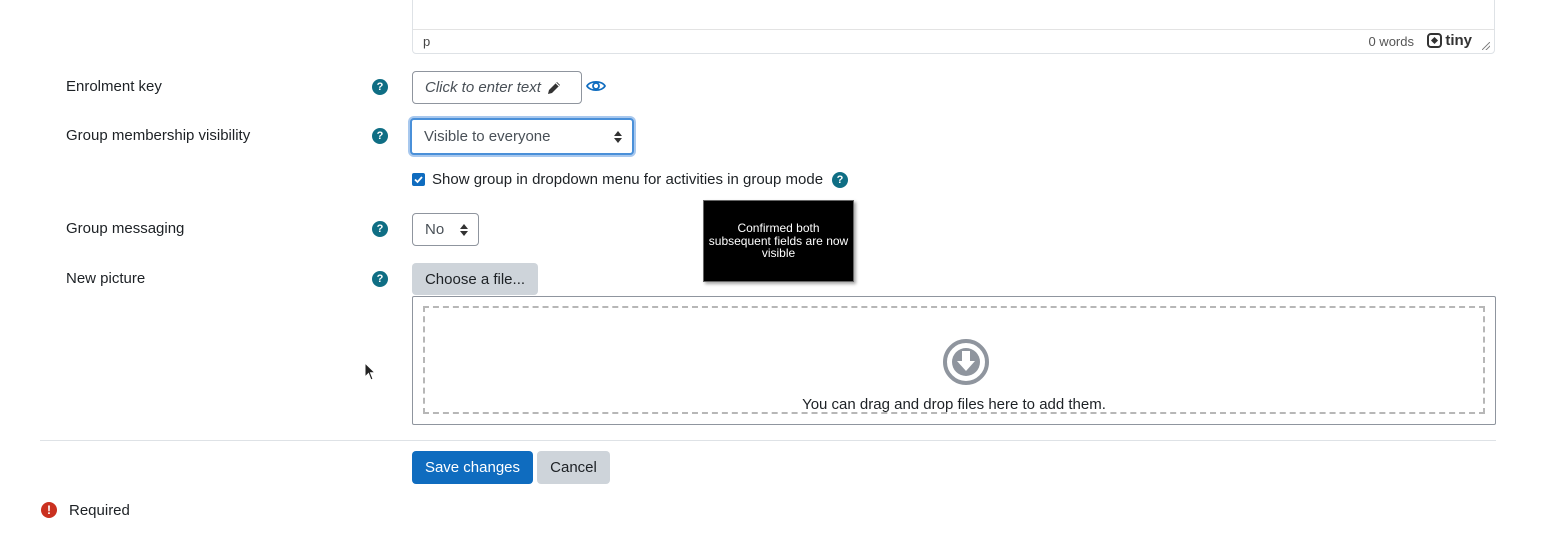 This screenshot has height=551, width=1558. What do you see at coordinates (483, 87) in the screenshot?
I see `enrolment-key-value: Click to enter text` at bounding box center [483, 87].